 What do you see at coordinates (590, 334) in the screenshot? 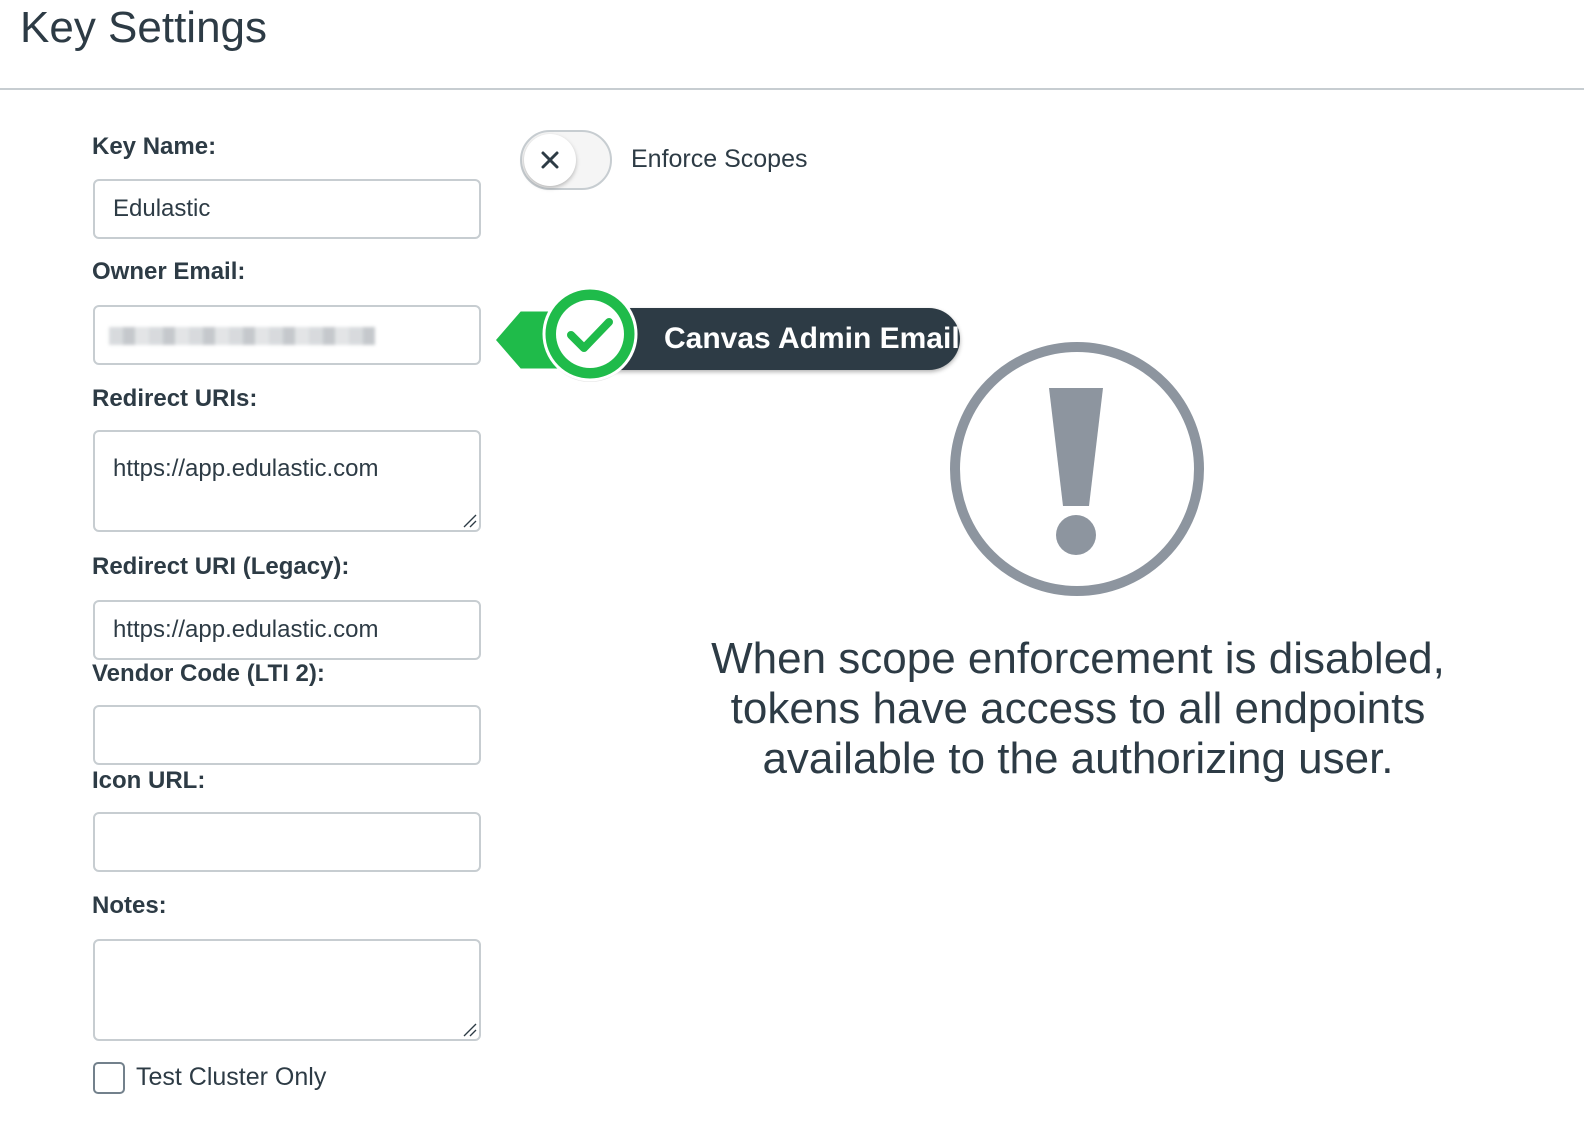
I see `check-icon` at bounding box center [590, 334].